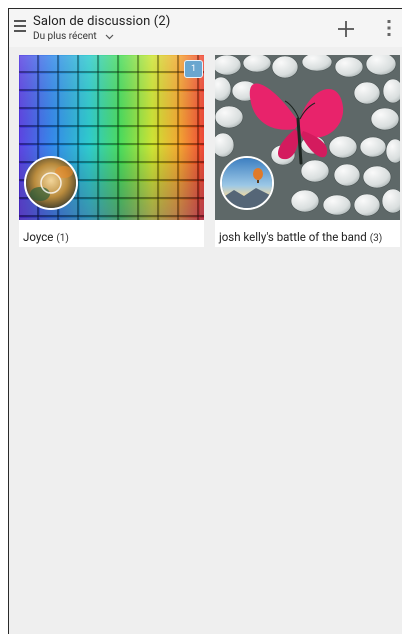  Describe the element at coordinates (389, 28) in the screenshot. I see `more-vert-icon` at that location.